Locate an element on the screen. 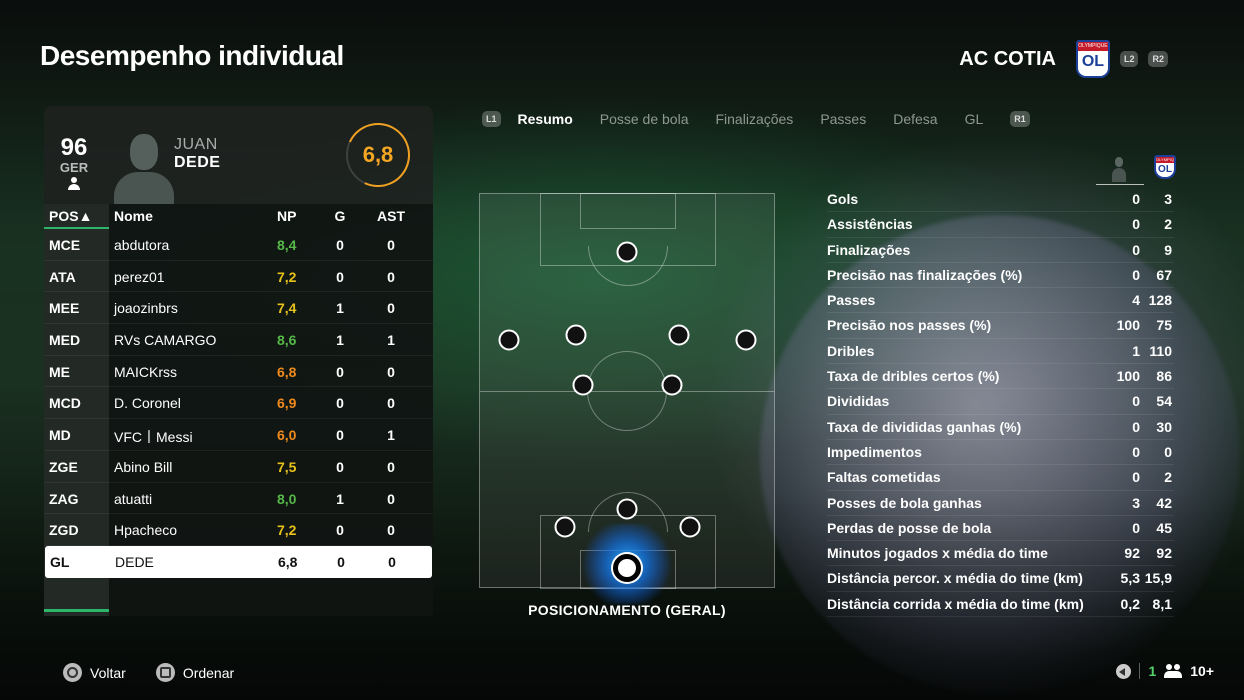  top-goal-box is located at coordinates (628, 211).